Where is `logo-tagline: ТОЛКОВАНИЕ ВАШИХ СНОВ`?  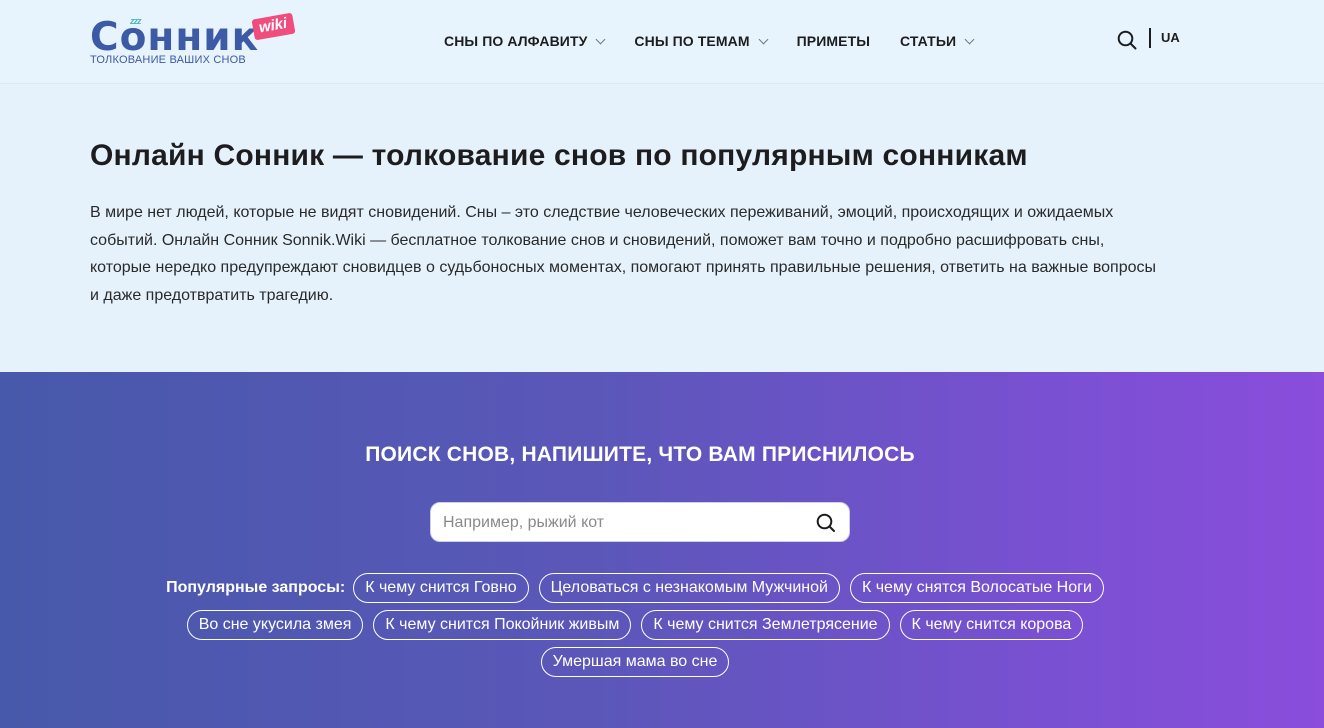 logo-tagline: ТОЛКОВАНИЕ ВАШИХ СНОВ is located at coordinates (168, 60).